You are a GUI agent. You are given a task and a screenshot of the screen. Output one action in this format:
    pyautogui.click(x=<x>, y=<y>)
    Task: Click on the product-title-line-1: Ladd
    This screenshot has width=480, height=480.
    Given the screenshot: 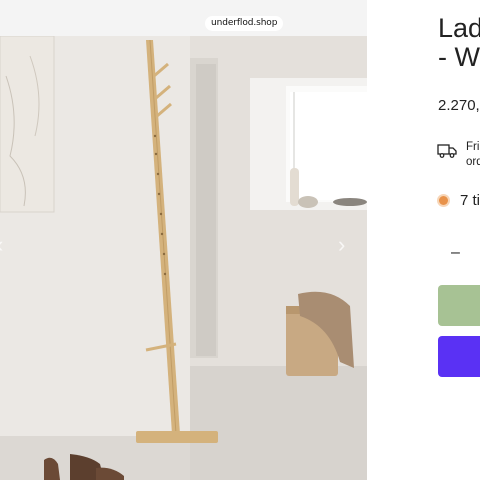 What is the action you would take?
    pyautogui.click(x=459, y=28)
    